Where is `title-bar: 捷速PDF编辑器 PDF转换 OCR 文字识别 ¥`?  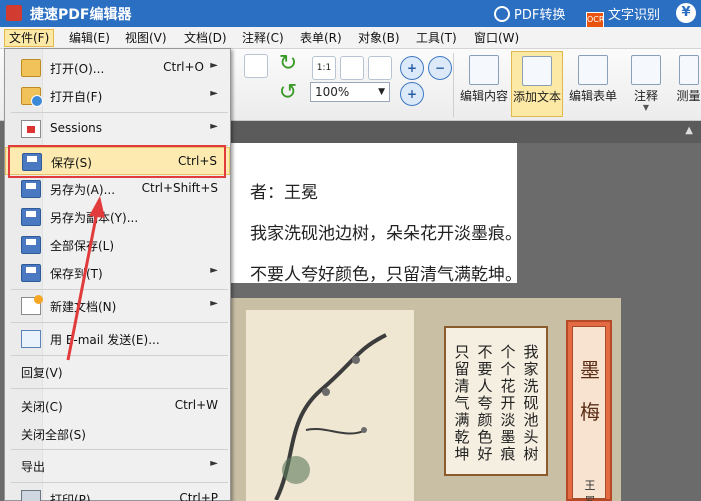 title-bar: 捷速PDF编辑器 PDF转换 OCR 文字识别 ¥ is located at coordinates (350, 14).